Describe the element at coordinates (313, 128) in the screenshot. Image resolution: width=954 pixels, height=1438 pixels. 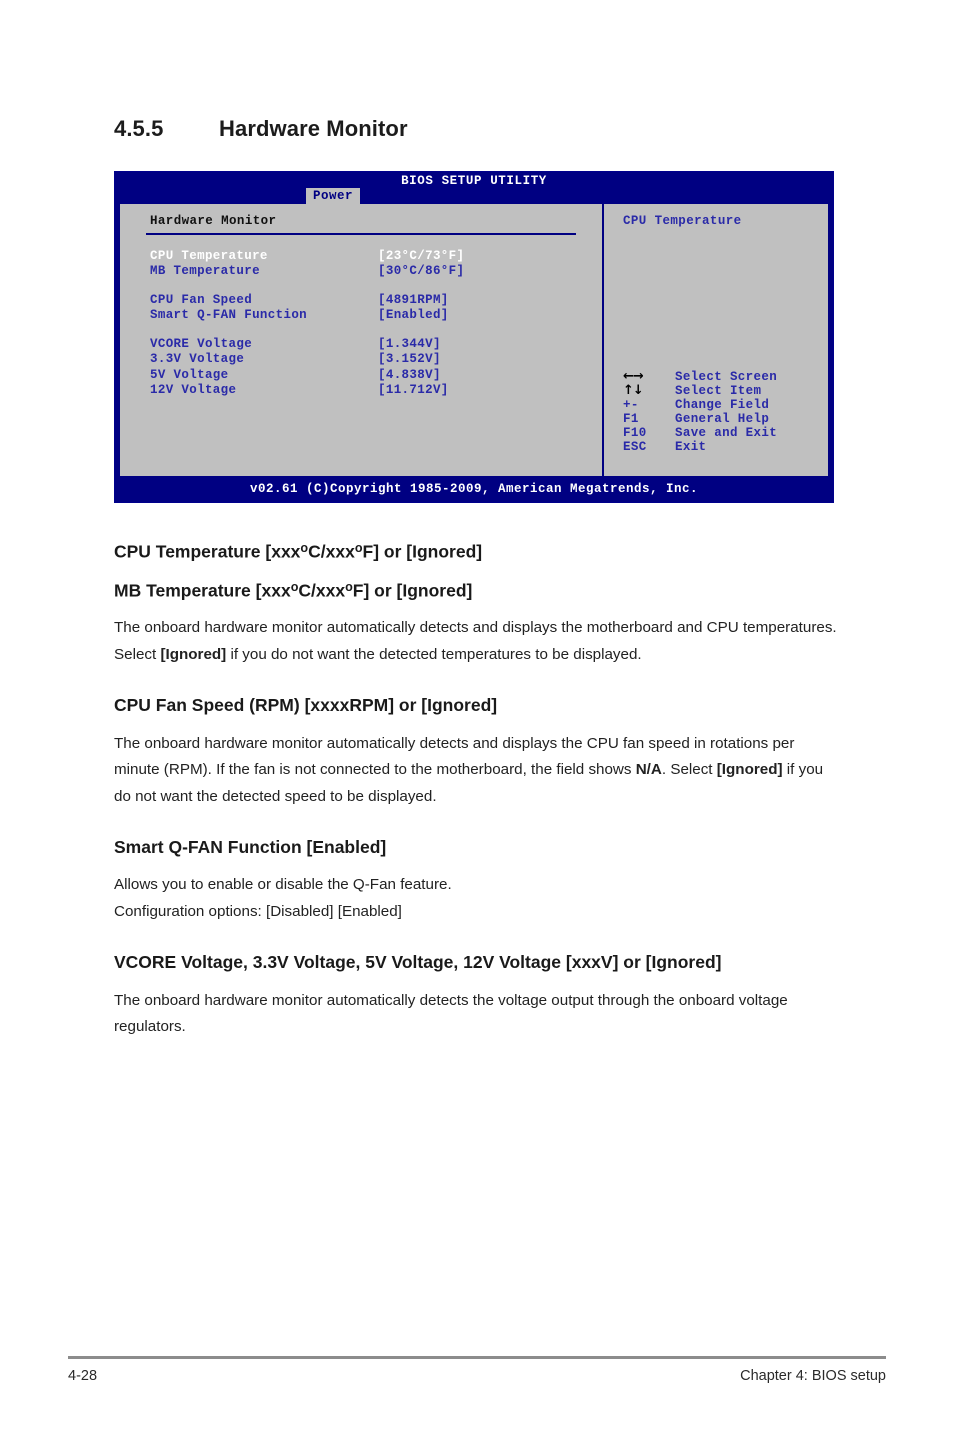
I see `section-title: Hardware Monitor` at that location.